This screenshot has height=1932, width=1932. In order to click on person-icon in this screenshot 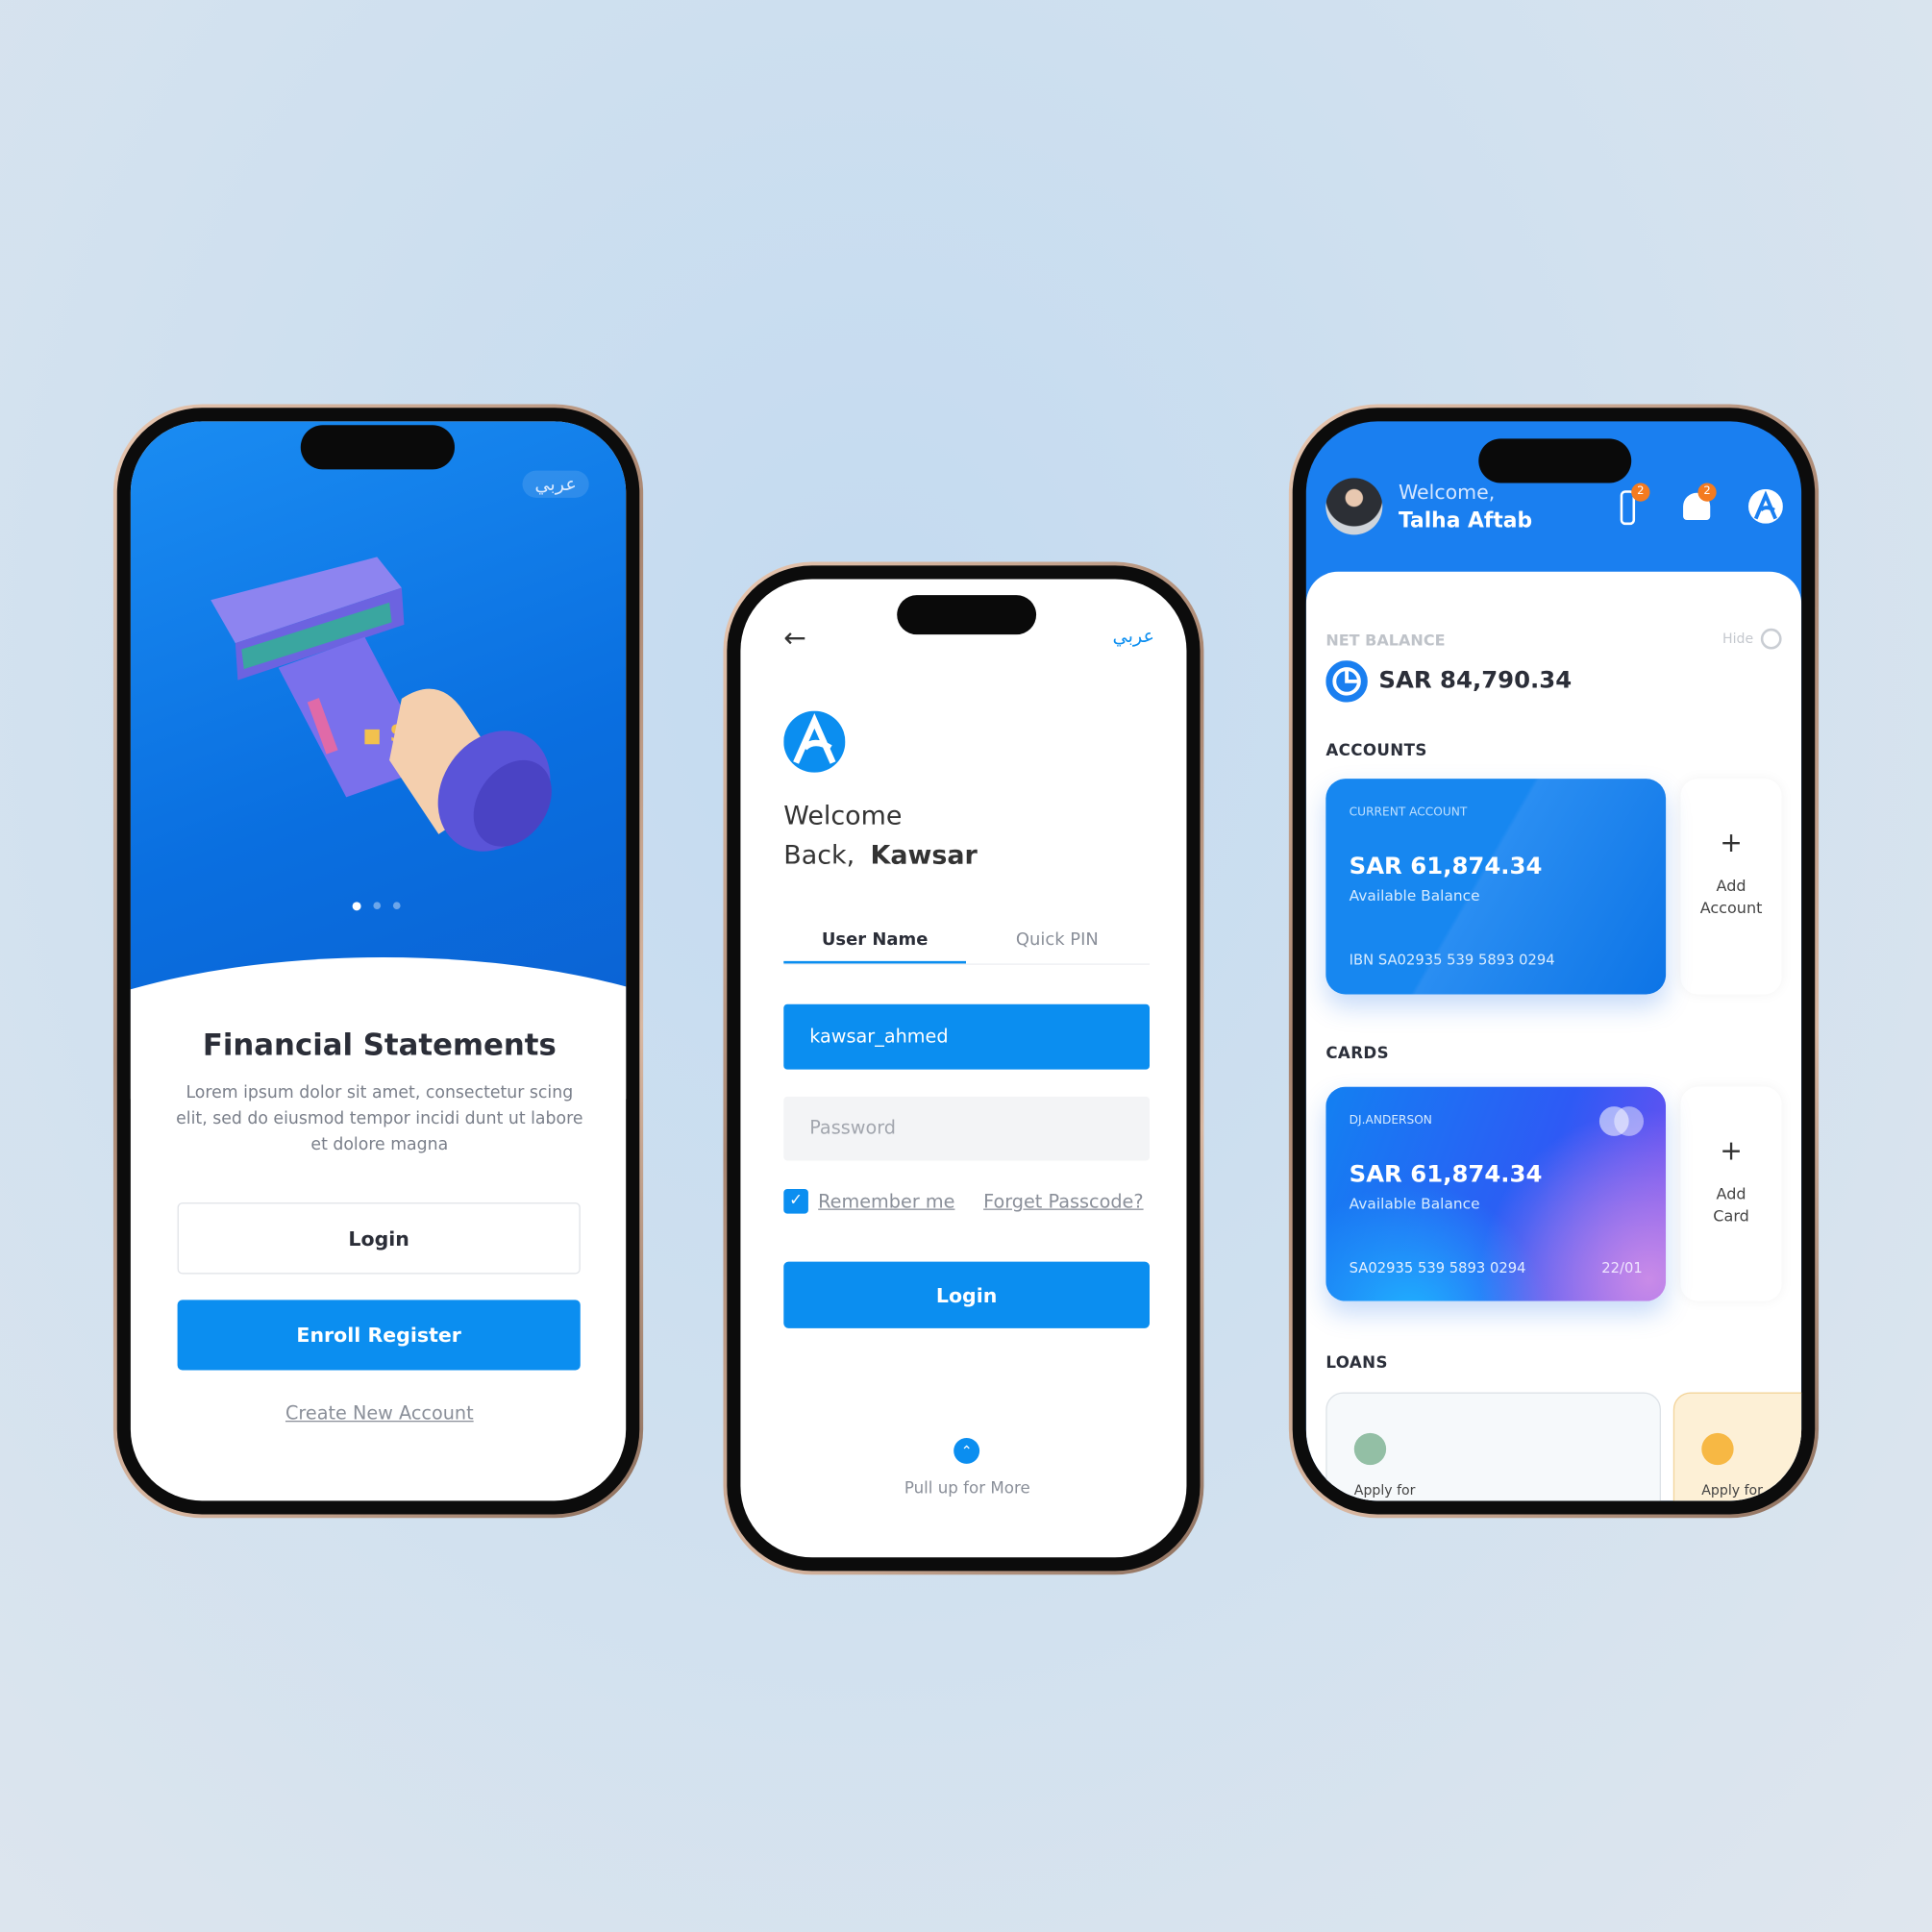, I will do `click(1370, 1449)`.